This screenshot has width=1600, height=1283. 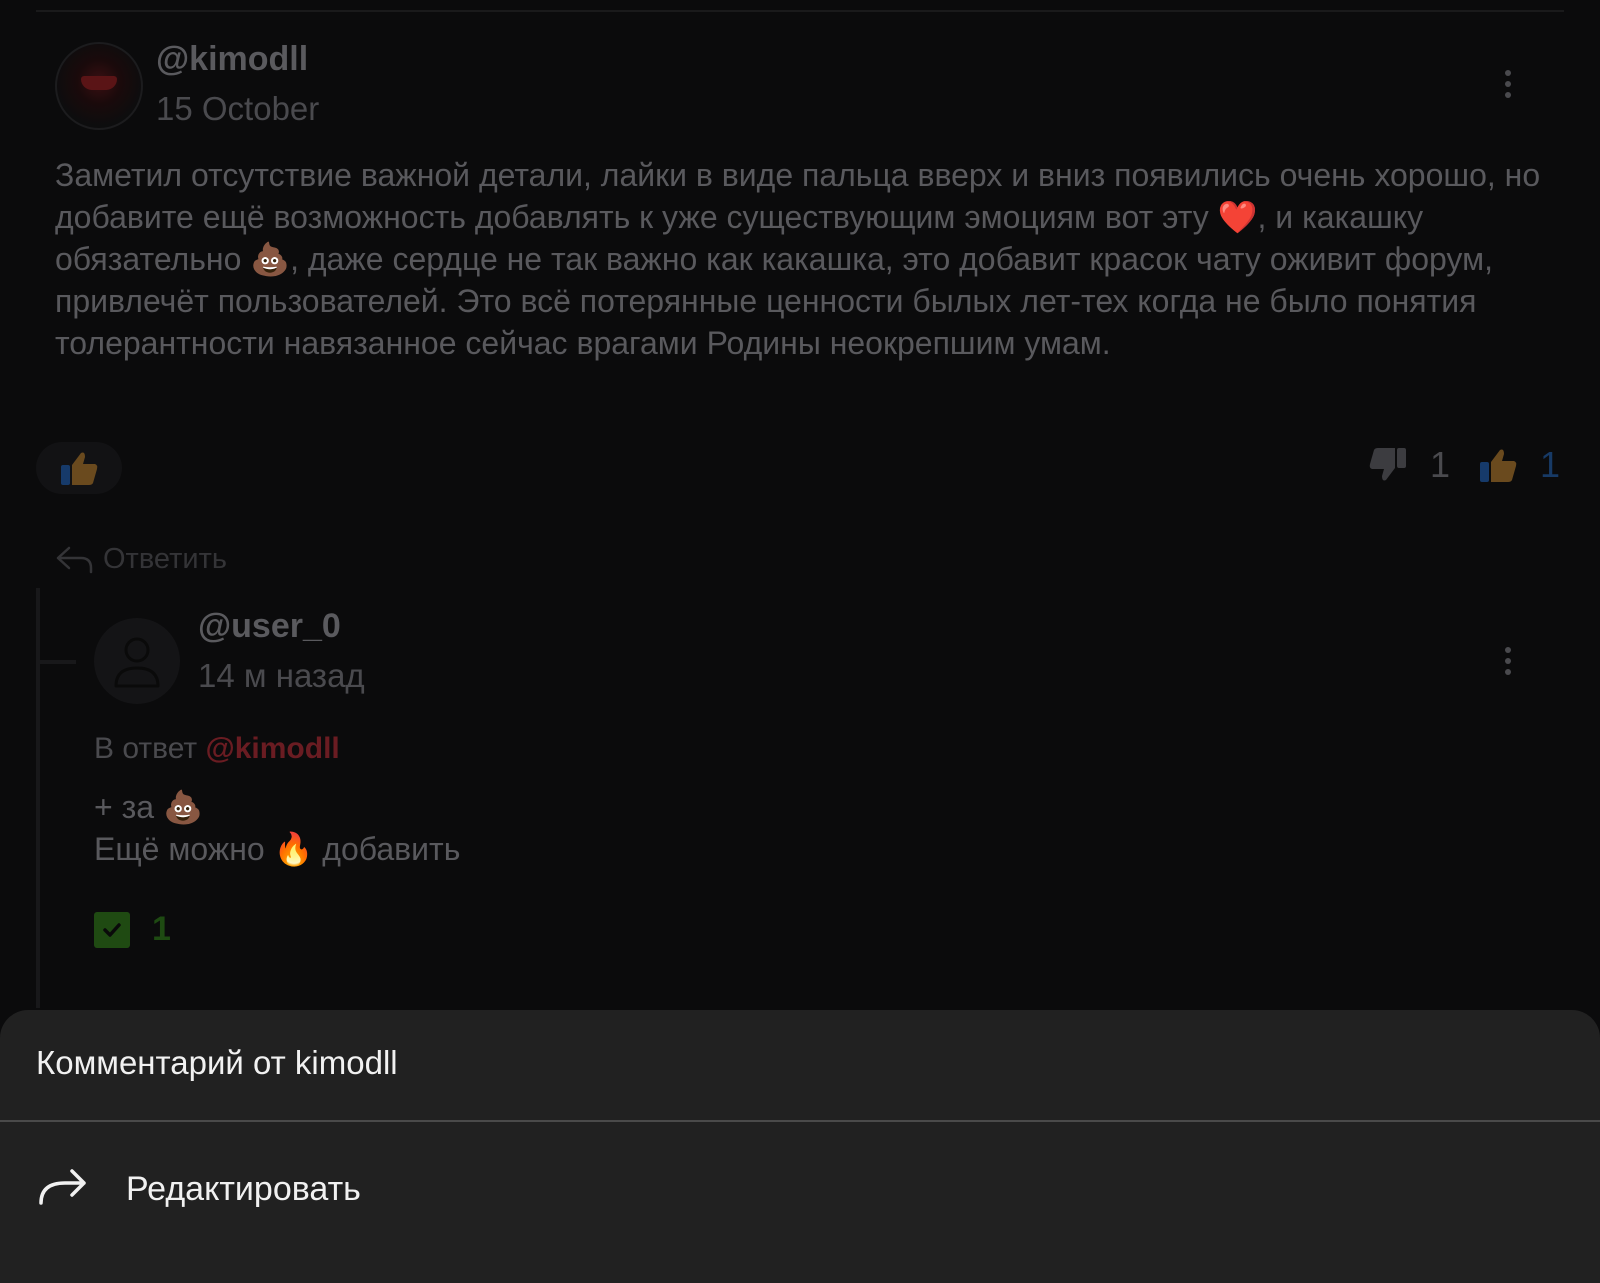 I want to click on add-reaction-button, so click(x=79, y=468).